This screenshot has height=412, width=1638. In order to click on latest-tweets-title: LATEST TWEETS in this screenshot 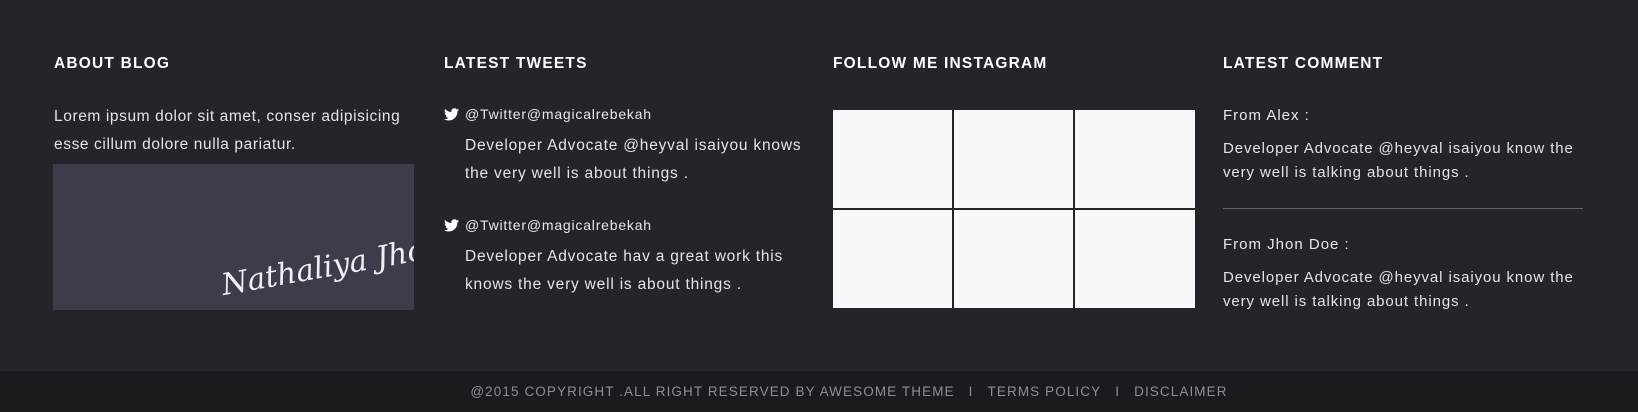, I will do `click(516, 63)`.